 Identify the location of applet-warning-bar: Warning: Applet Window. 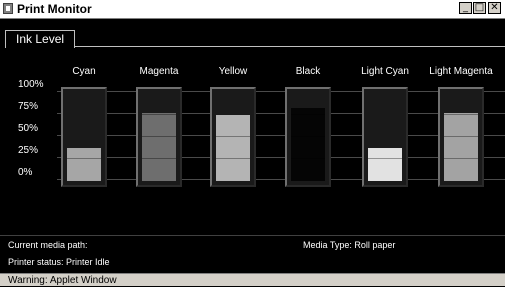
(252, 279).